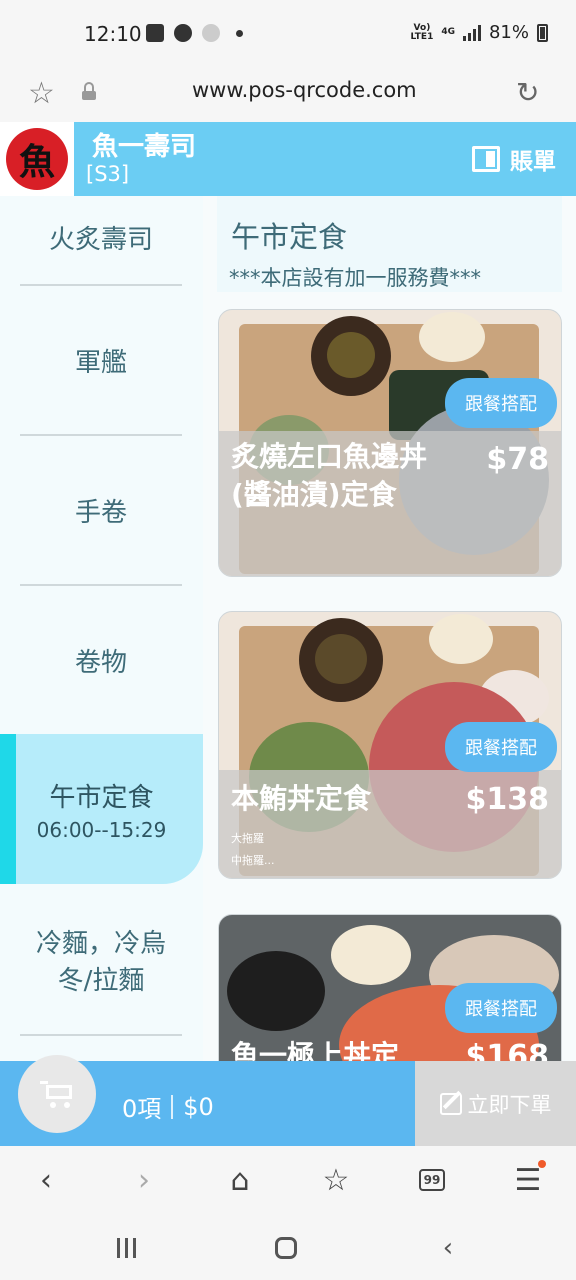 The width and height of the screenshot is (576, 1280). I want to click on sidebar-item-label: 軍艦, so click(100, 362).